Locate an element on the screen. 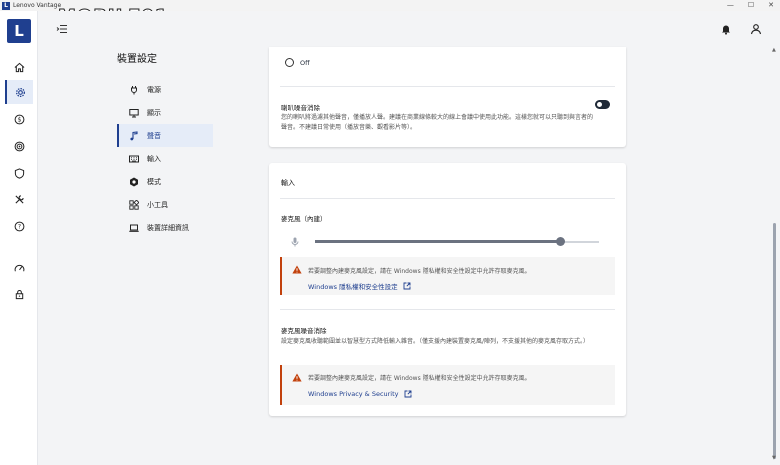  rail-help: ? is located at coordinates (19, 226).